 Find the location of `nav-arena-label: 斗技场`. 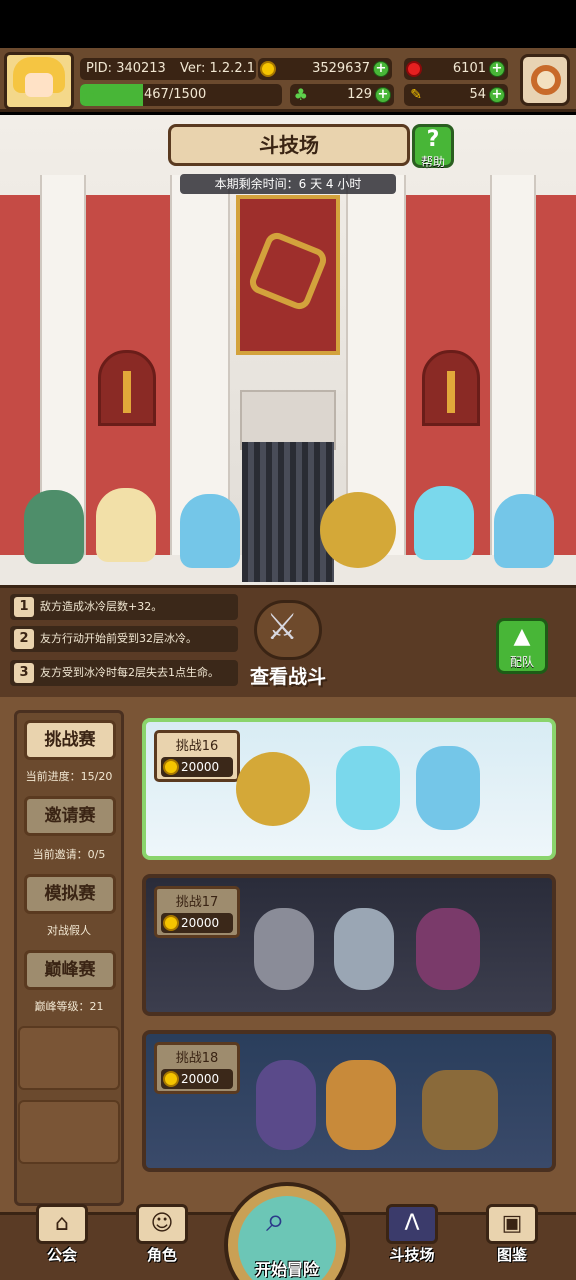

nav-arena-label: 斗技场 is located at coordinates (412, 1255).